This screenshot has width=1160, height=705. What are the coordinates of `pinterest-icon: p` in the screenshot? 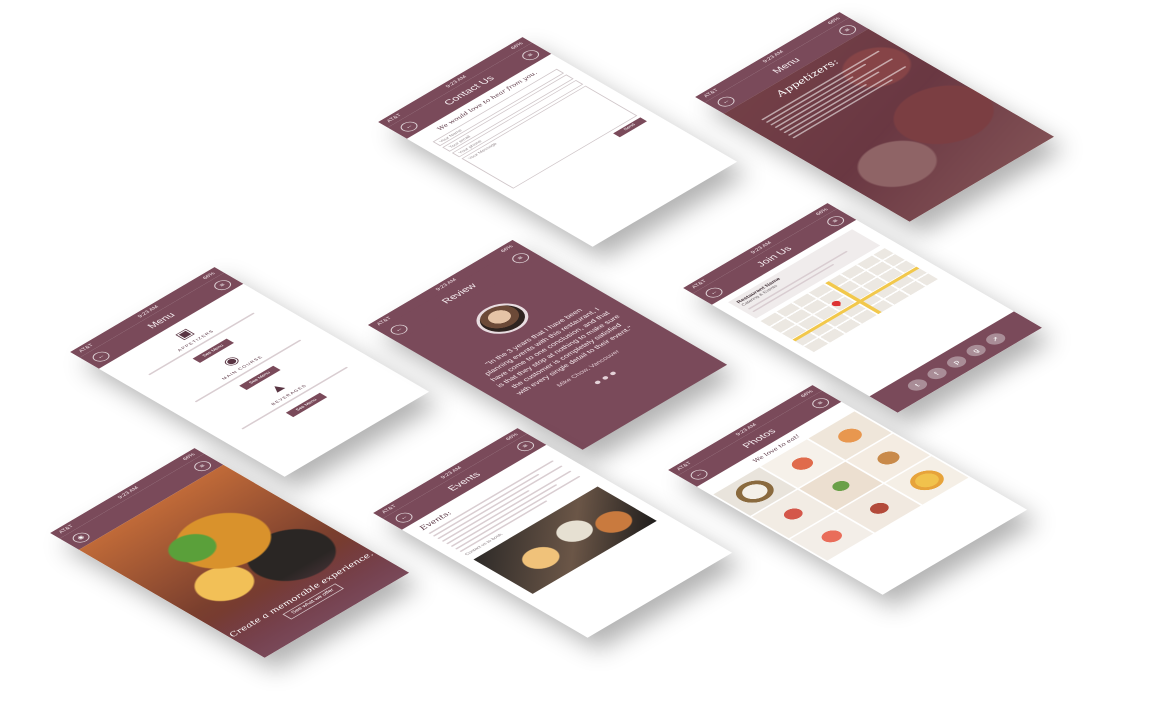 It's located at (956, 362).